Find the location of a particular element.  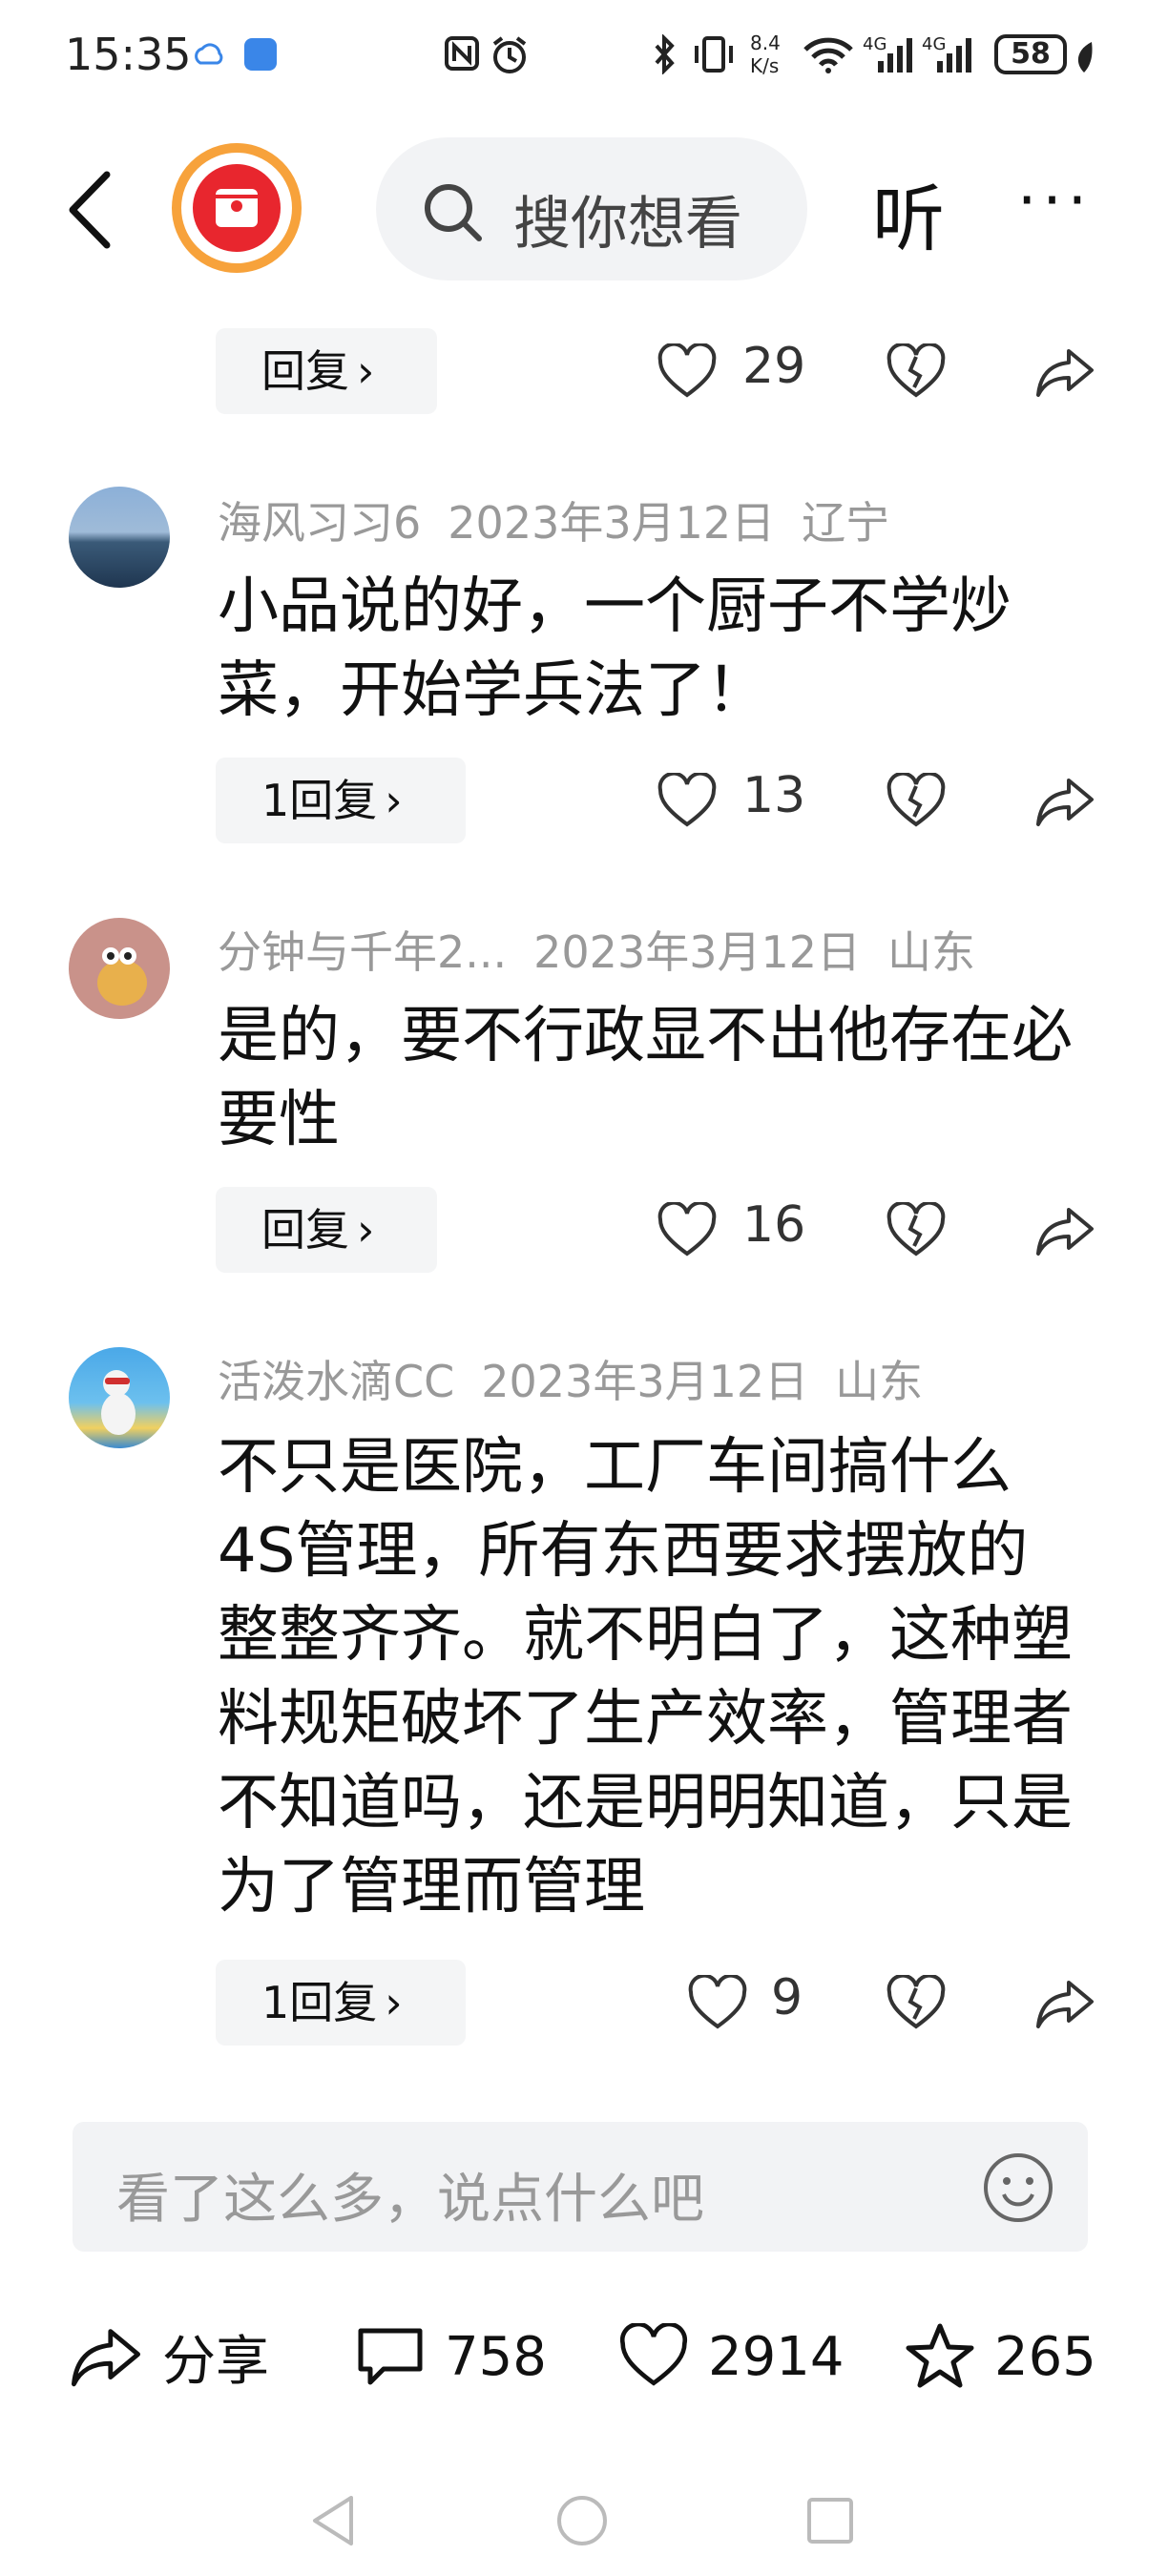

wifi-icon is located at coordinates (828, 55).